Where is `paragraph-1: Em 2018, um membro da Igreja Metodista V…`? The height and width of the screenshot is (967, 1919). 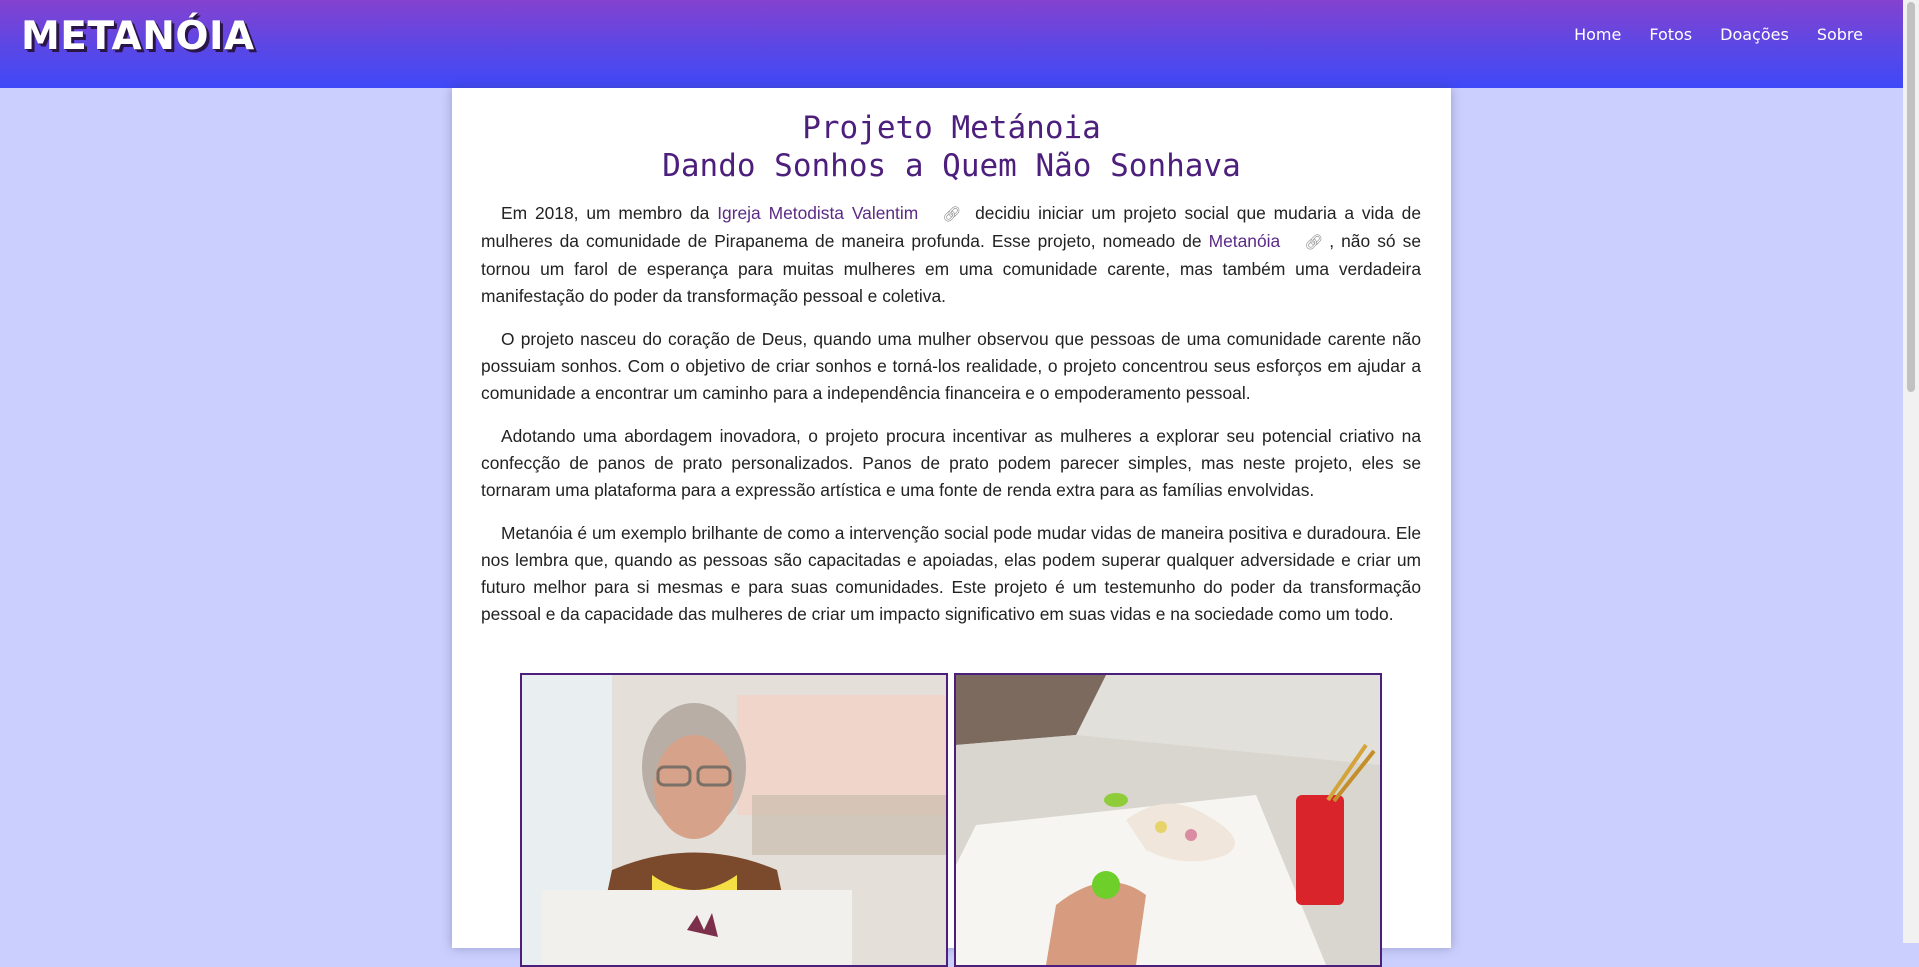
paragraph-1: Em 2018, um membro da Igreja Metodista V… is located at coordinates (951, 255).